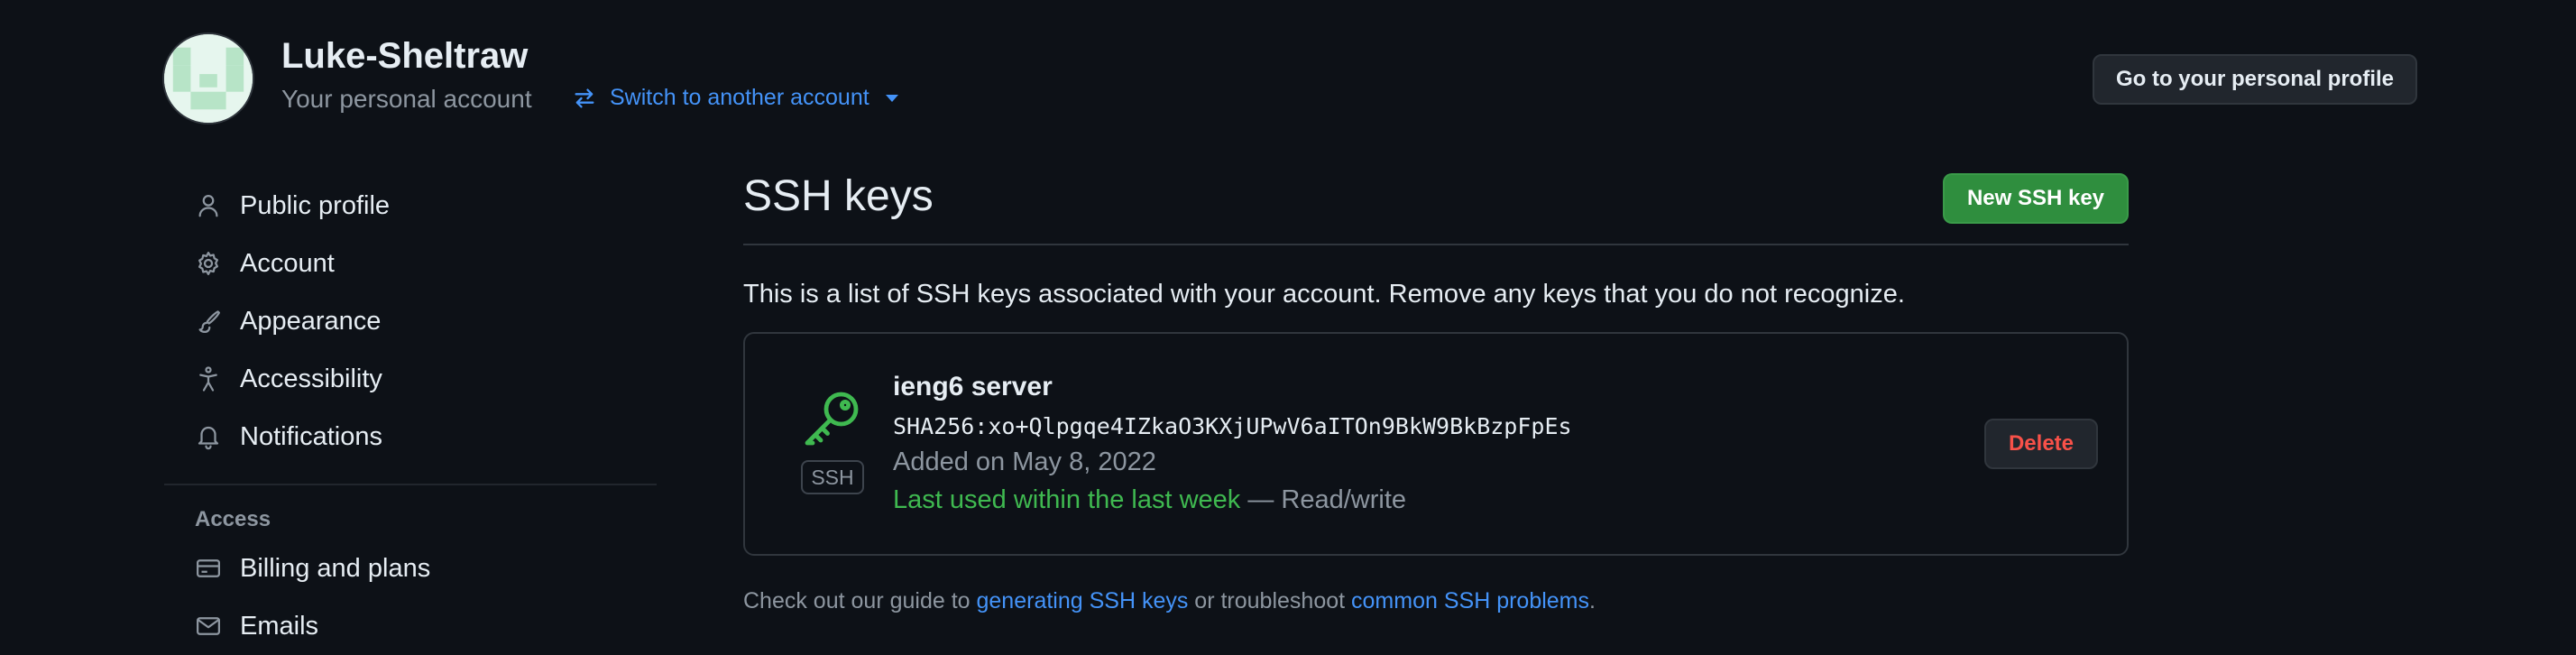  Describe the element at coordinates (404, 56) in the screenshot. I see `account-username: Luke-Sheltraw` at that location.